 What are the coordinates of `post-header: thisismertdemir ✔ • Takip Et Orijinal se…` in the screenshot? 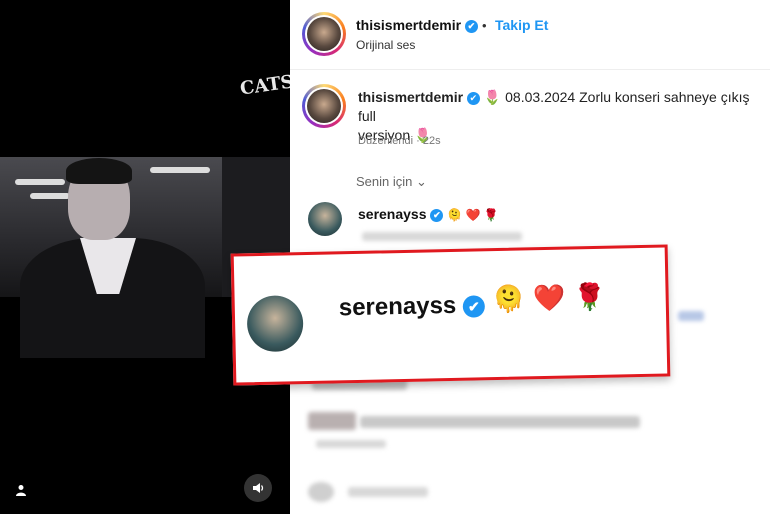 It's located at (530, 35).